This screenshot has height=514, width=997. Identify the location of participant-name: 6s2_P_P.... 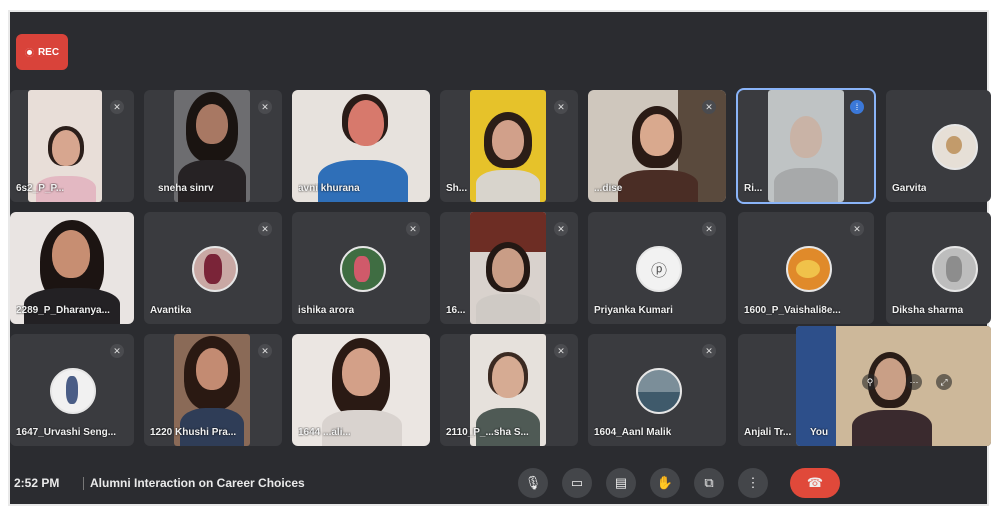
(40, 188).